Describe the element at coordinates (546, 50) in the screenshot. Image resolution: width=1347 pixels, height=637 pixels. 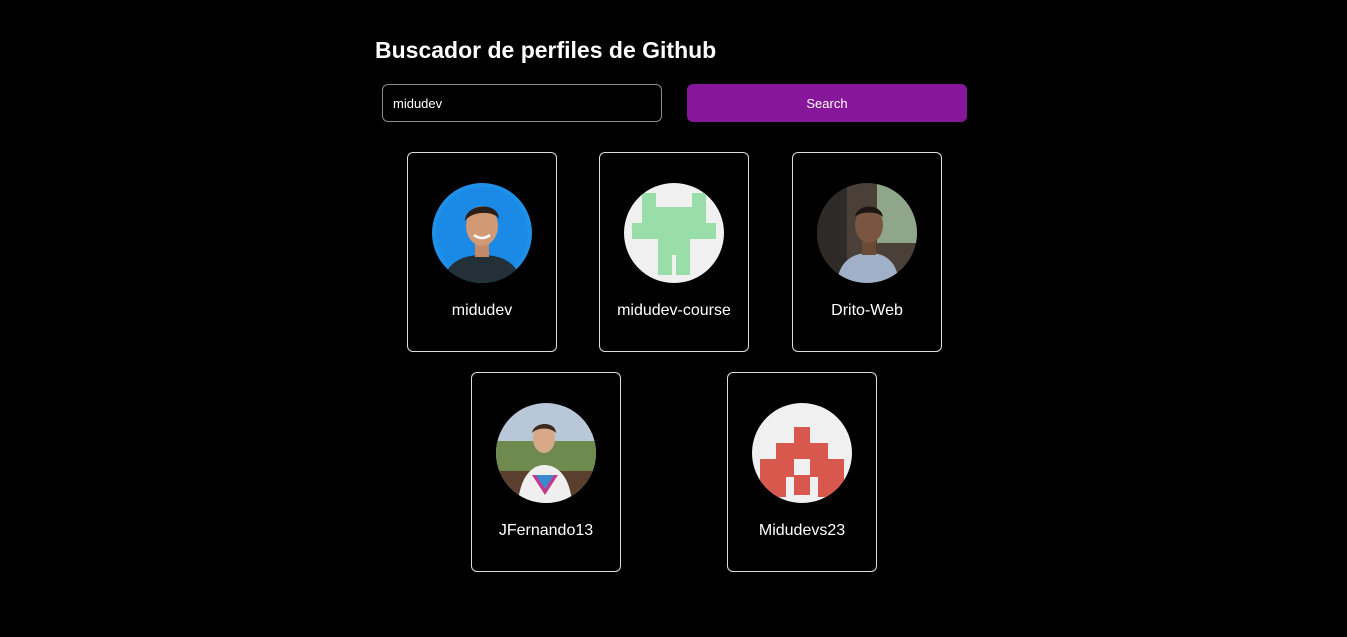
I see `page-title: Buscador de perfiles de Github` at that location.